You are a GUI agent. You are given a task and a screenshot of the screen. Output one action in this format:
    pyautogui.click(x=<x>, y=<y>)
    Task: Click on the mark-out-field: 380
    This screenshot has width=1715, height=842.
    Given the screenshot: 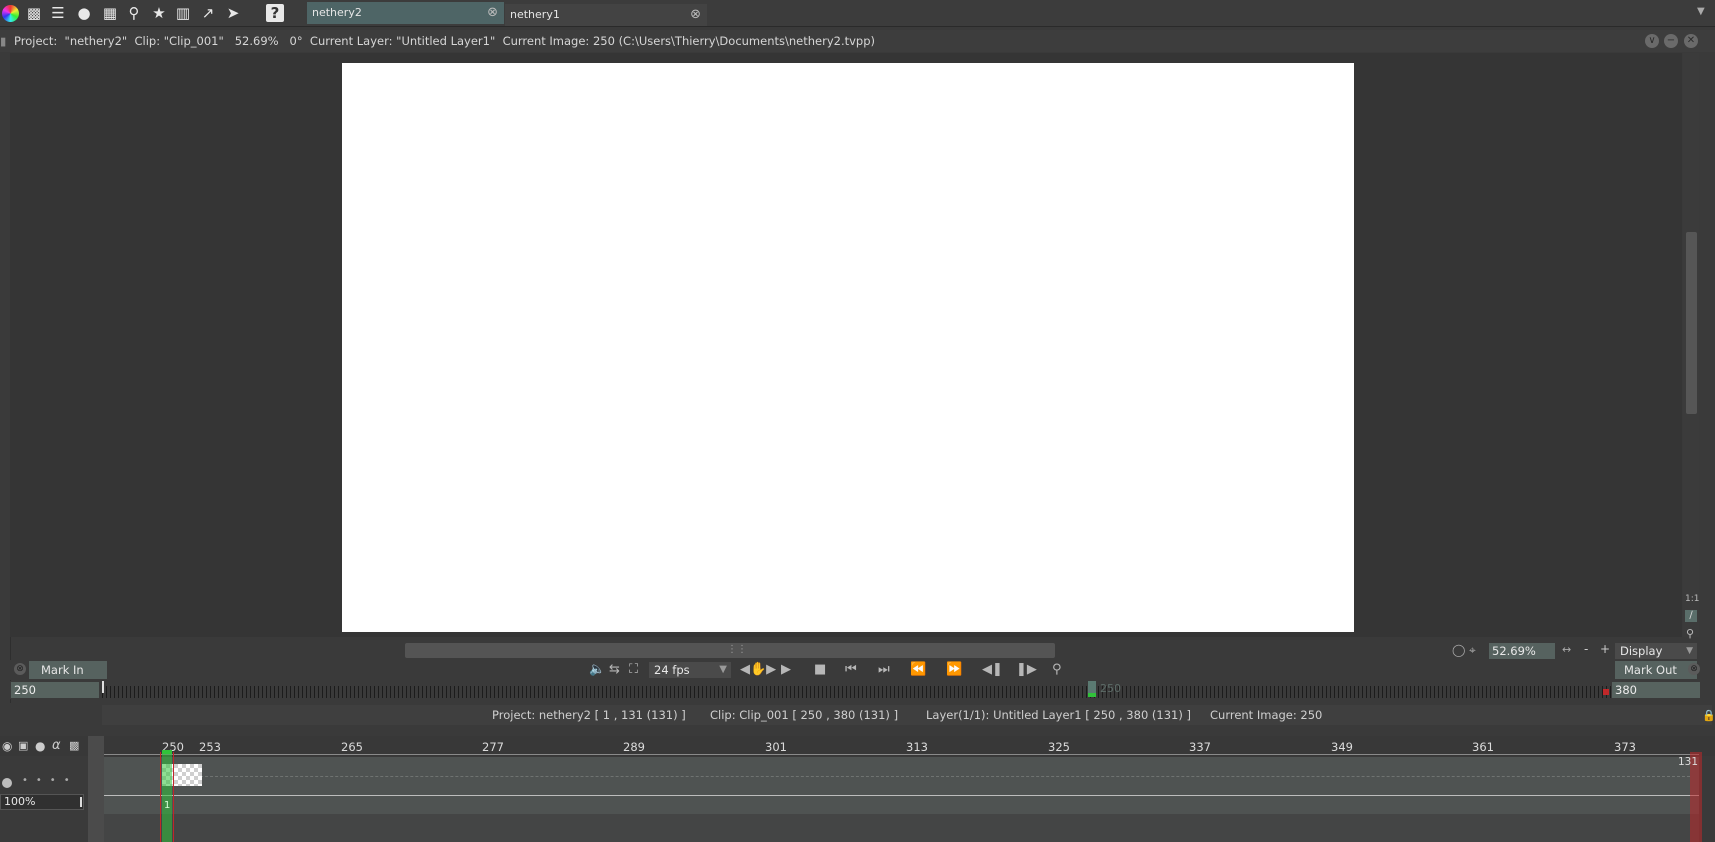 What is the action you would take?
    pyautogui.click(x=1656, y=690)
    